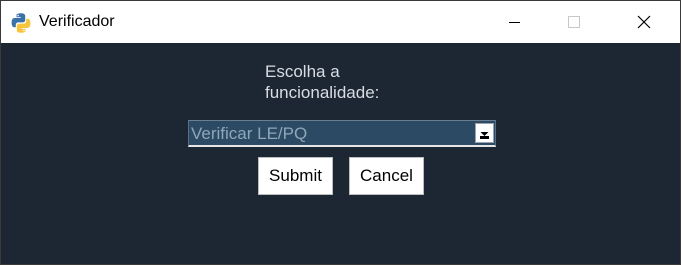  I want to click on close-icon, so click(644, 22).